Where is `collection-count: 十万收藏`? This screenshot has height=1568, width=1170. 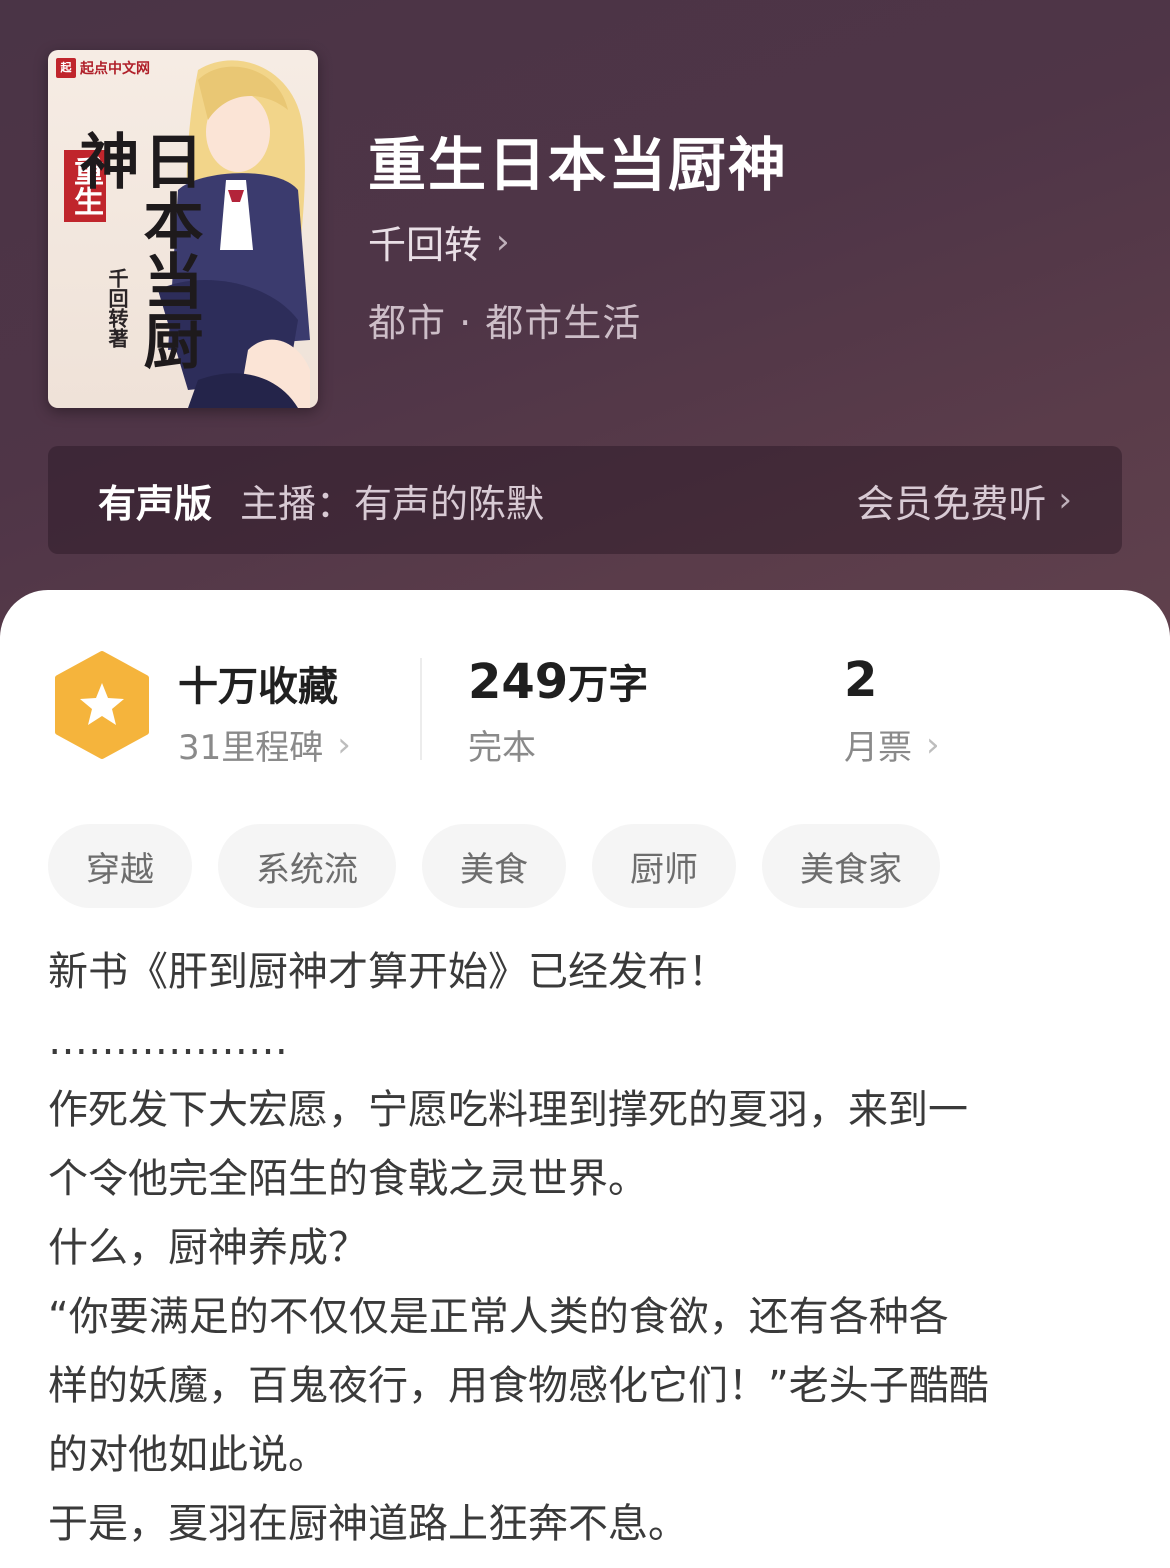 collection-count: 十万收藏 is located at coordinates (258, 687).